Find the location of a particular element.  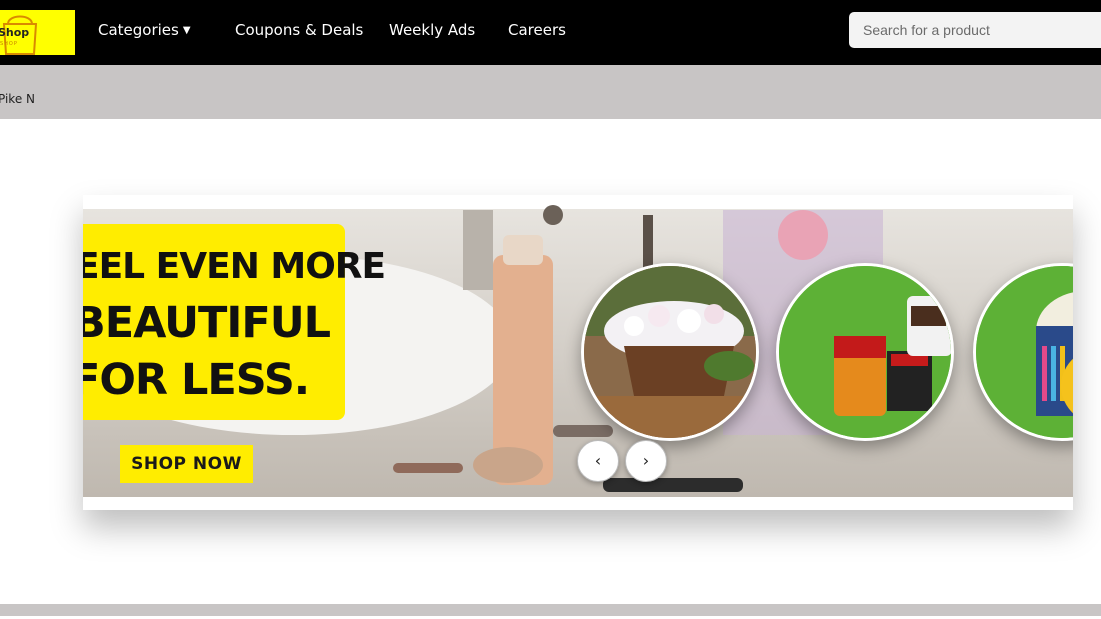

caret-down-icon: ▼ is located at coordinates (186, 30).